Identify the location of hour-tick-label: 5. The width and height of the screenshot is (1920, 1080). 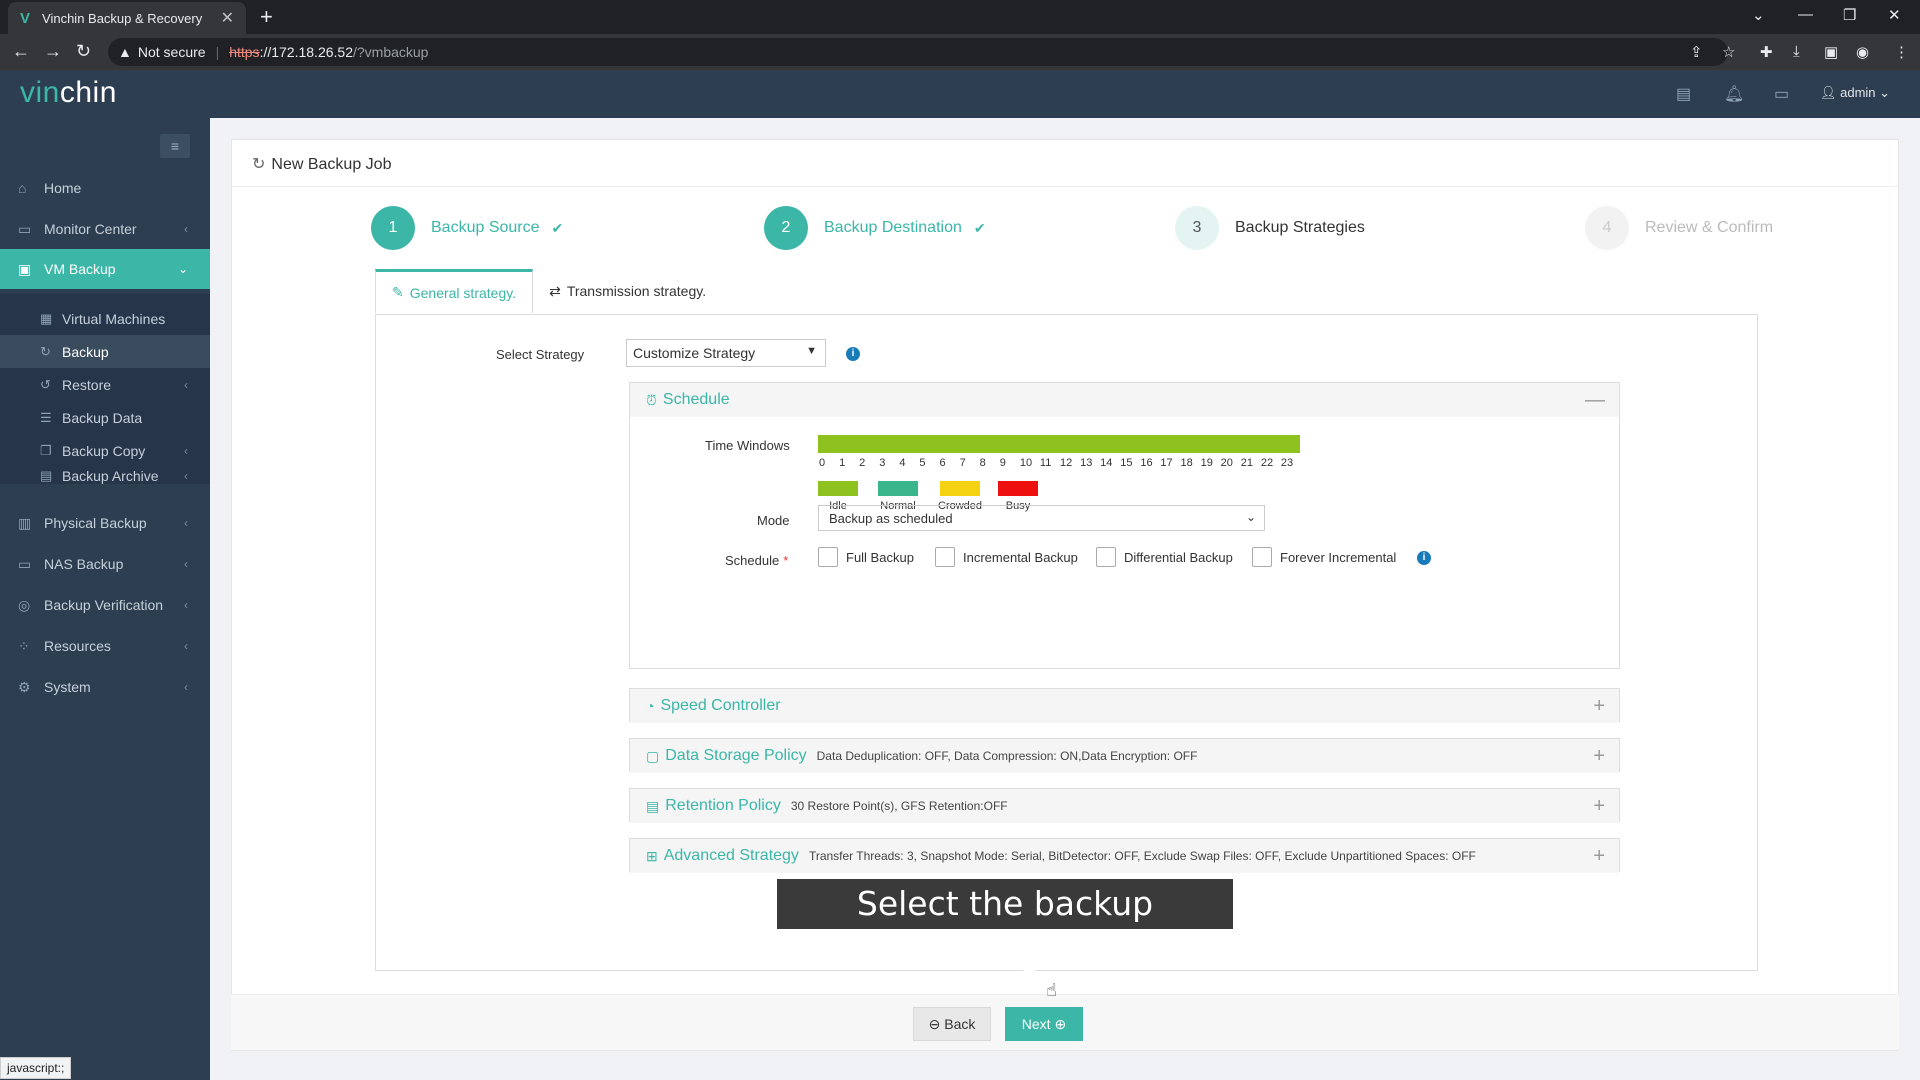
(922, 463).